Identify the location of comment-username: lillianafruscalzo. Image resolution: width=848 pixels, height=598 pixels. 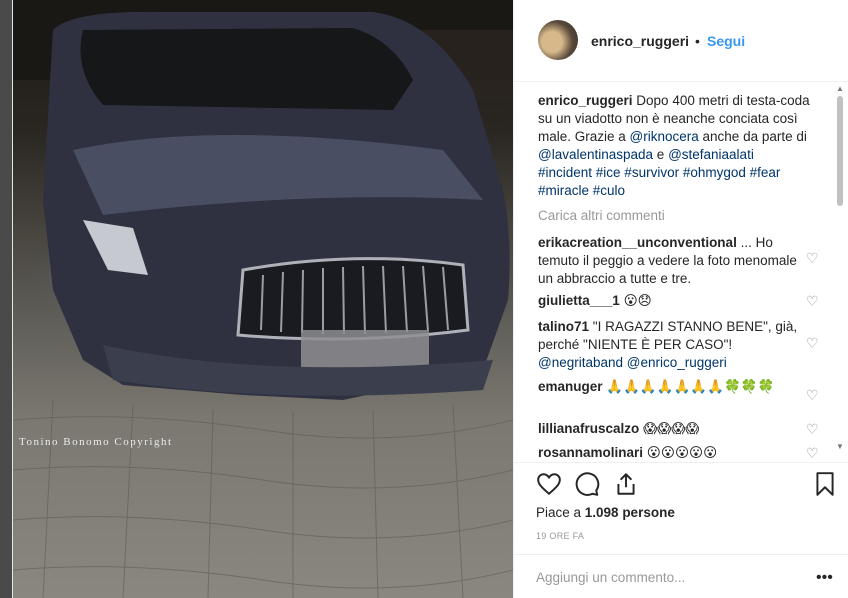
(588, 428).